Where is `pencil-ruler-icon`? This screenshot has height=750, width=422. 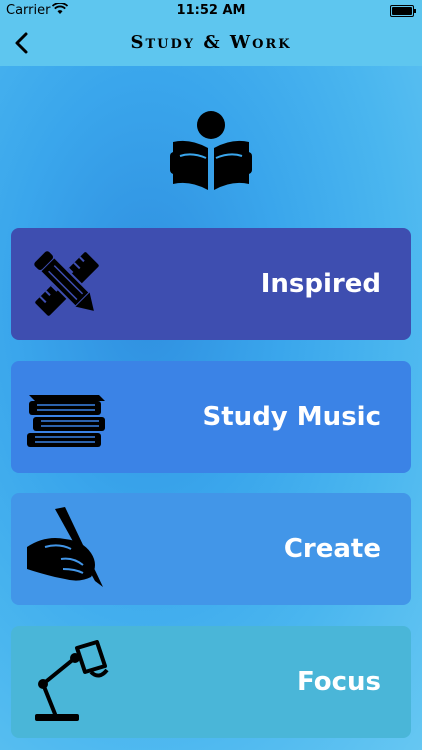
pencil-ruler-icon is located at coordinates (66, 283).